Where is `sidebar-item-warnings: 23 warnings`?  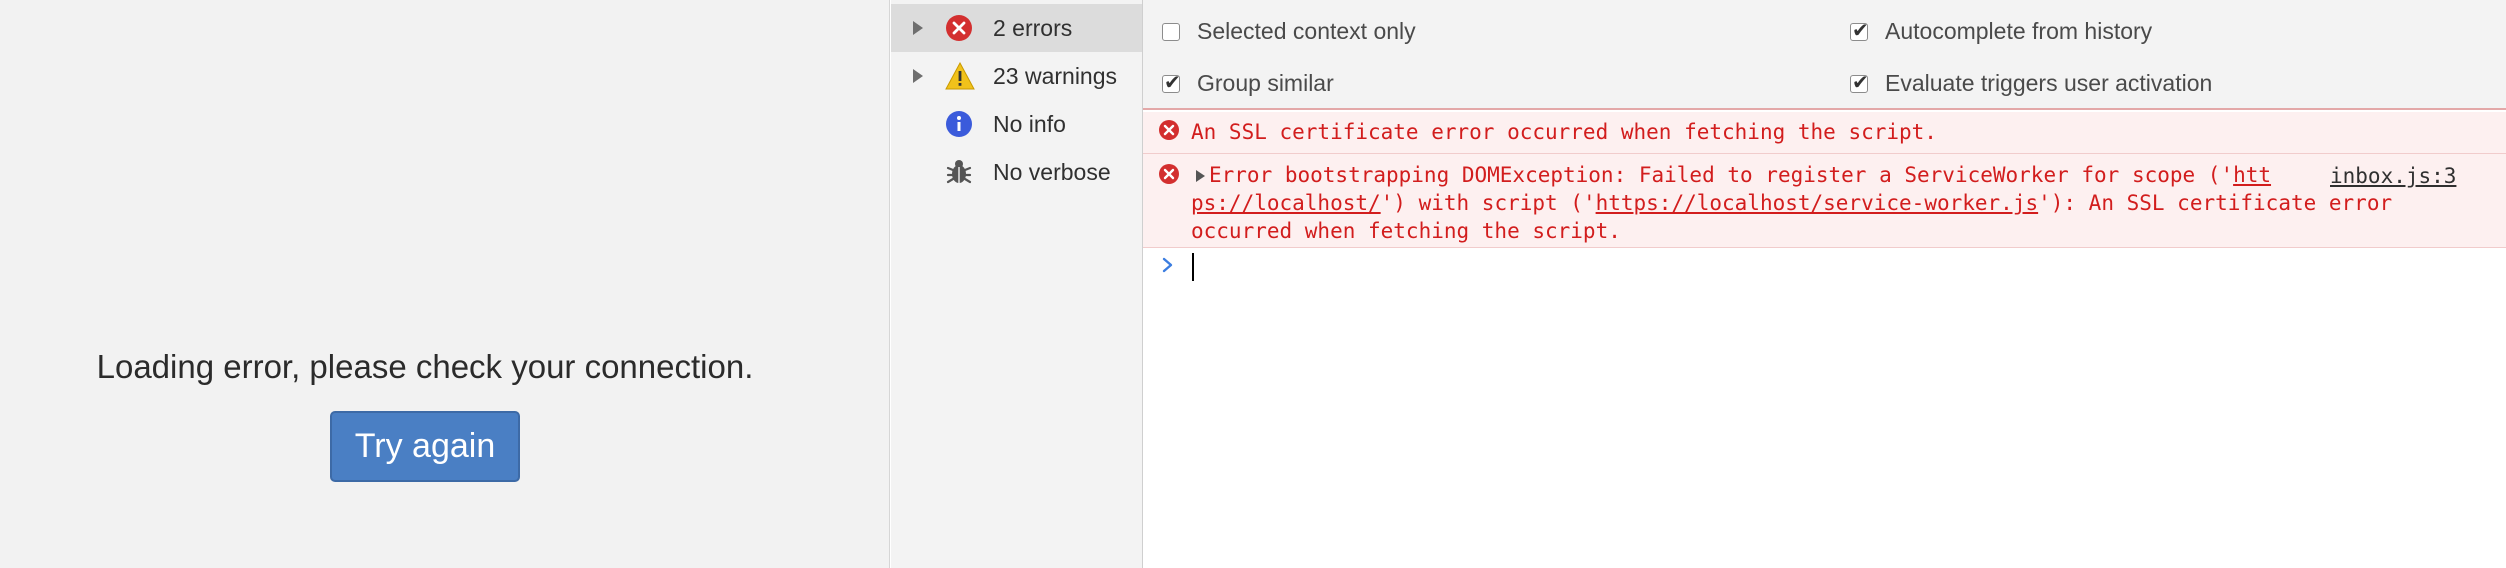
sidebar-item-warnings: 23 warnings is located at coordinates (1016, 76).